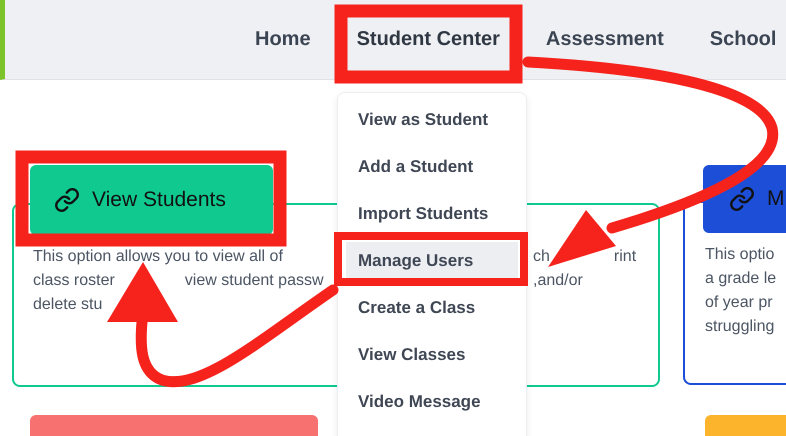  Describe the element at coordinates (283, 39) in the screenshot. I see `nav-link: Home` at that location.